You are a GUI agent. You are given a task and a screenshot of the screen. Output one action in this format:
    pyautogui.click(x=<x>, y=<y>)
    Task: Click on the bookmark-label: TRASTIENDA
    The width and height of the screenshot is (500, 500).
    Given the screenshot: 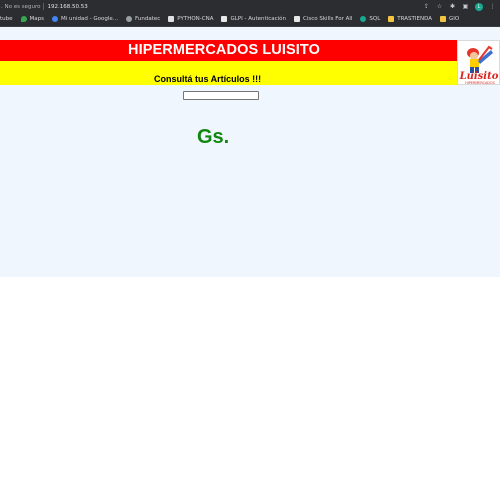 What is the action you would take?
    pyautogui.click(x=414, y=19)
    